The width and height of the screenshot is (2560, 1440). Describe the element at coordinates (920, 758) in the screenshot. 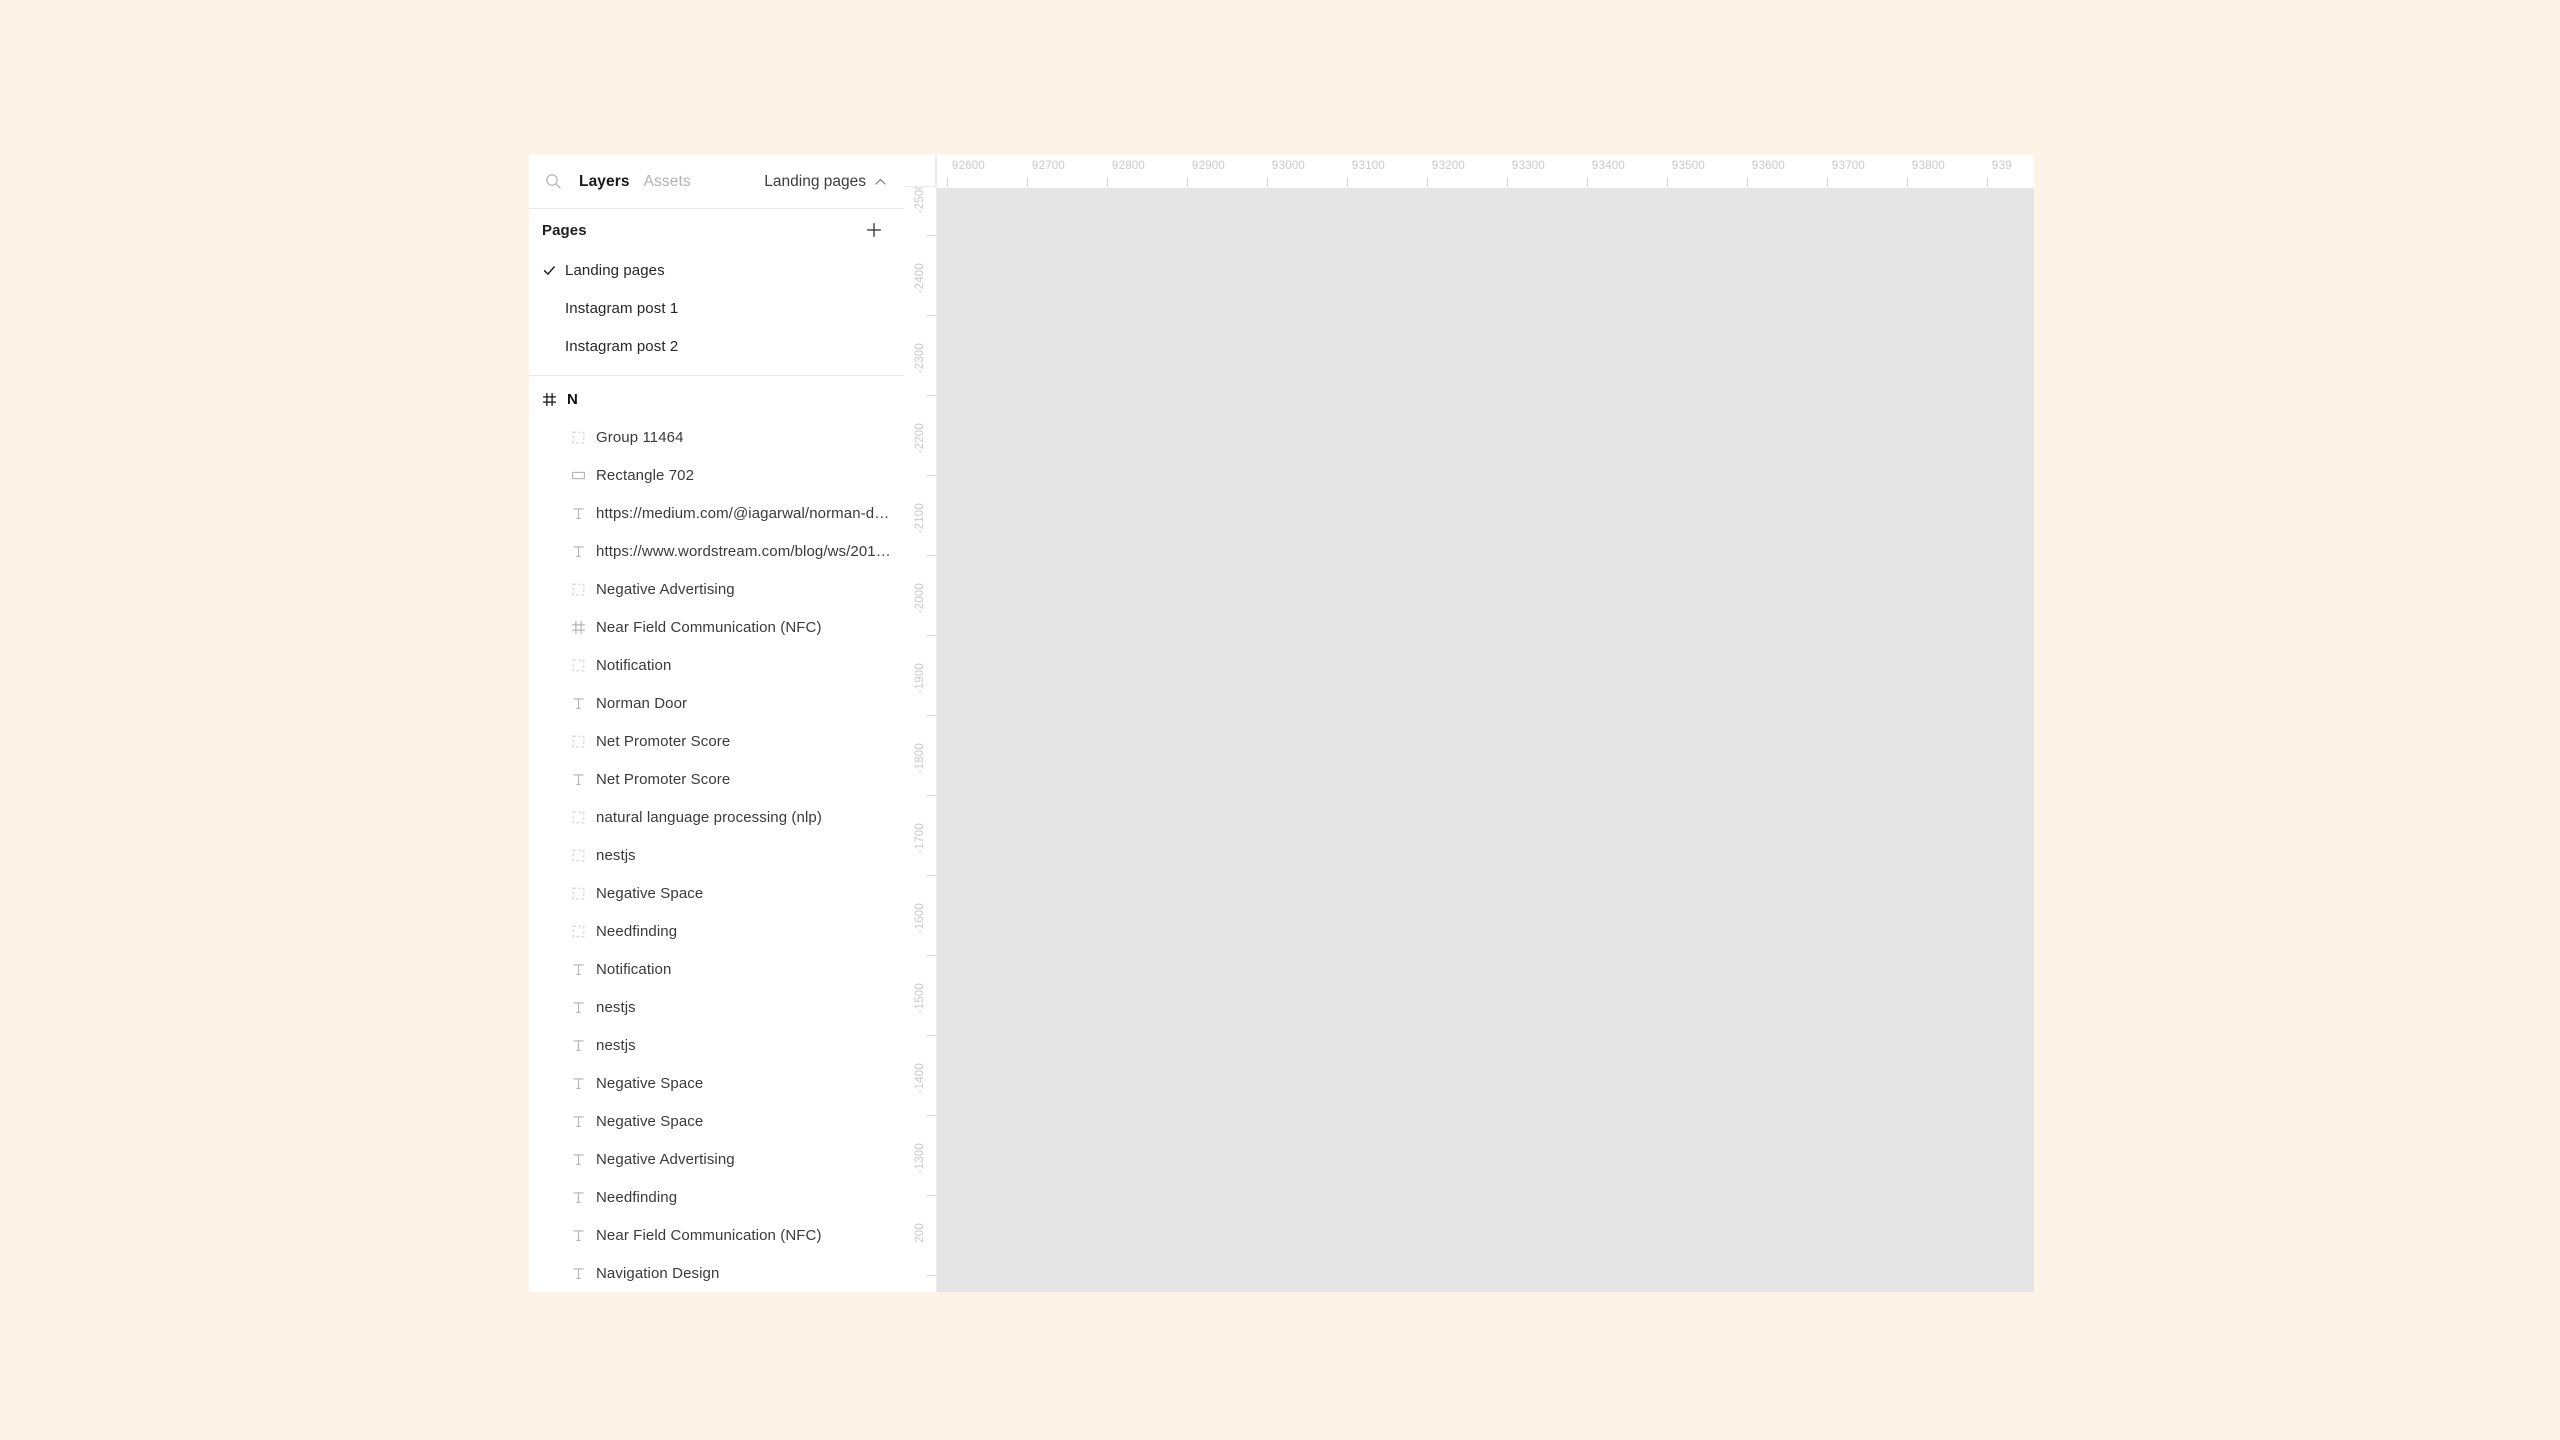

I see `ruler-tick-label: -1800` at that location.